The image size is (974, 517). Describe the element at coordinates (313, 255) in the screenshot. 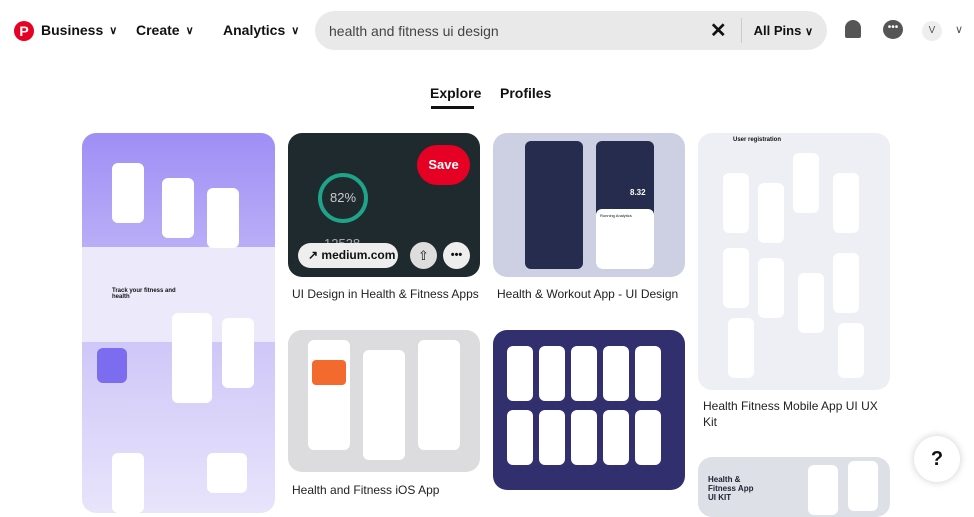

I see `arrow-icon: ↗` at that location.